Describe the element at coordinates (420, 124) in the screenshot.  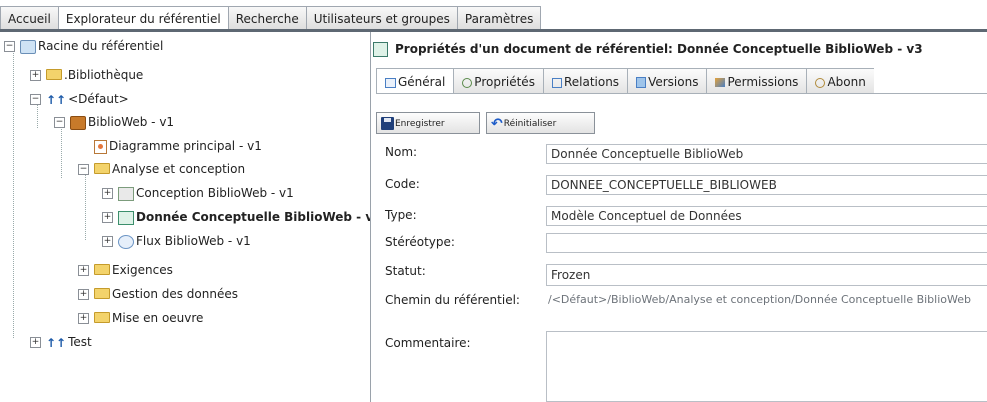
I see `save-button-label: Enregistrer` at that location.